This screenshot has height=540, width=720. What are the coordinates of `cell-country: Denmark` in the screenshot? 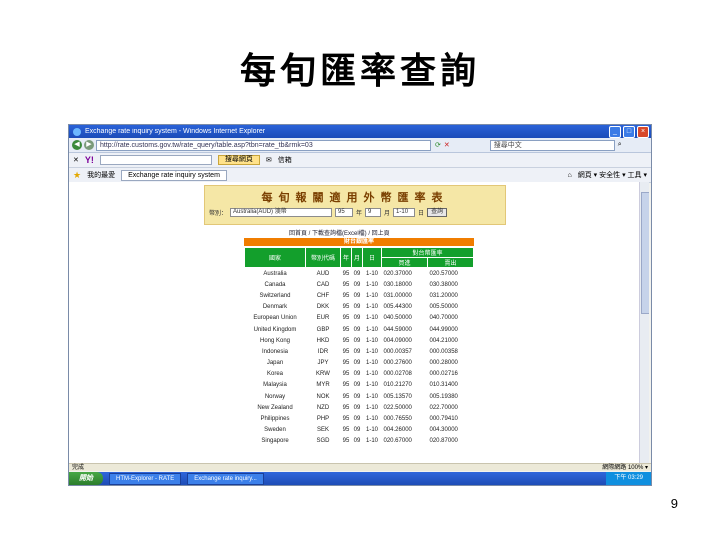 It's located at (275, 307).